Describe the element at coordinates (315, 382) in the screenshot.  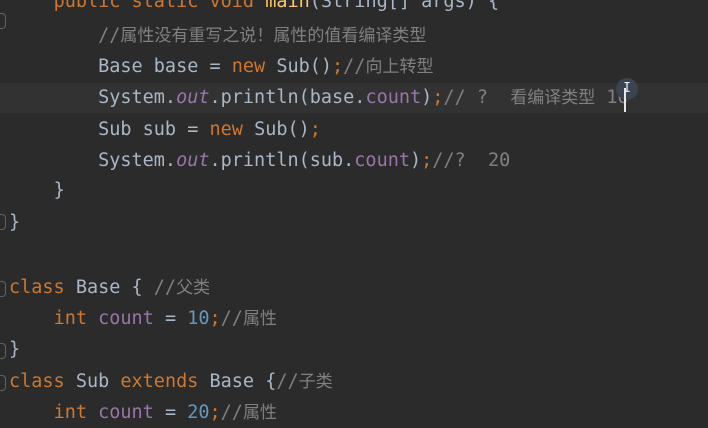
I see `code-token-part: 子类` at that location.